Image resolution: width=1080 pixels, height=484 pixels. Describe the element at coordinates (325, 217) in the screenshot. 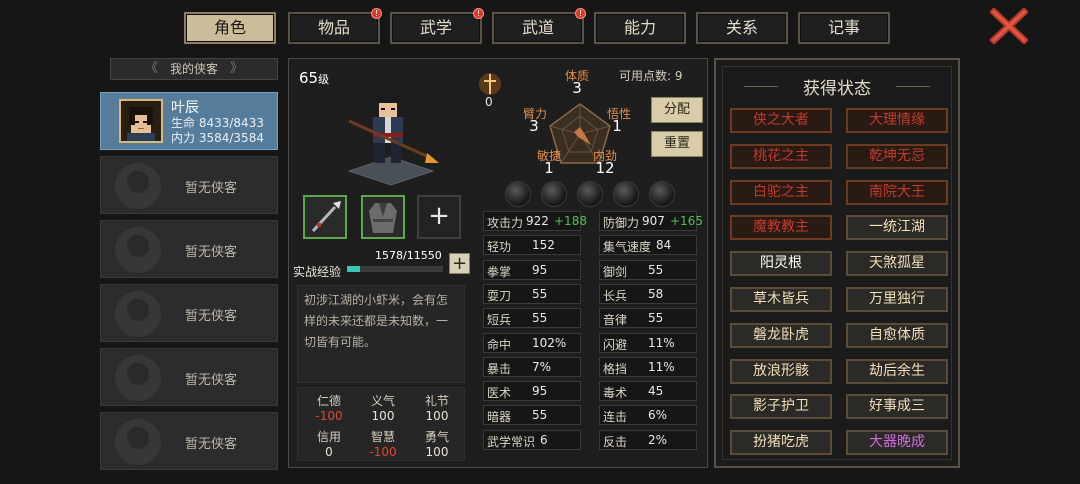

I see `weapon-slot` at that location.